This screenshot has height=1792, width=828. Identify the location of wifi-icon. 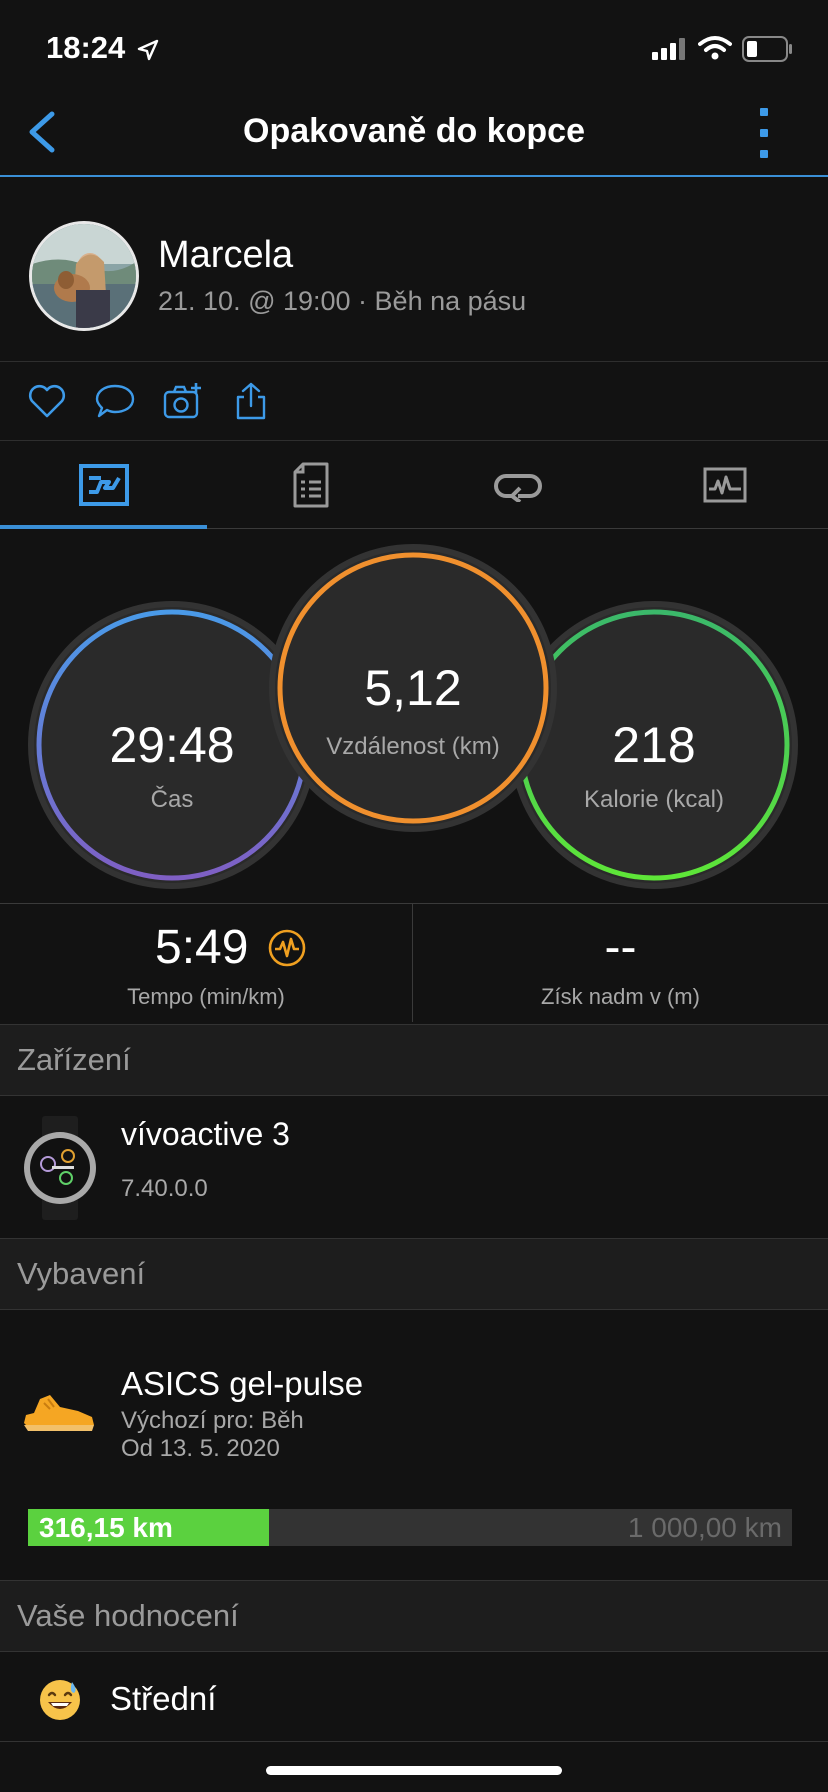
(715, 48).